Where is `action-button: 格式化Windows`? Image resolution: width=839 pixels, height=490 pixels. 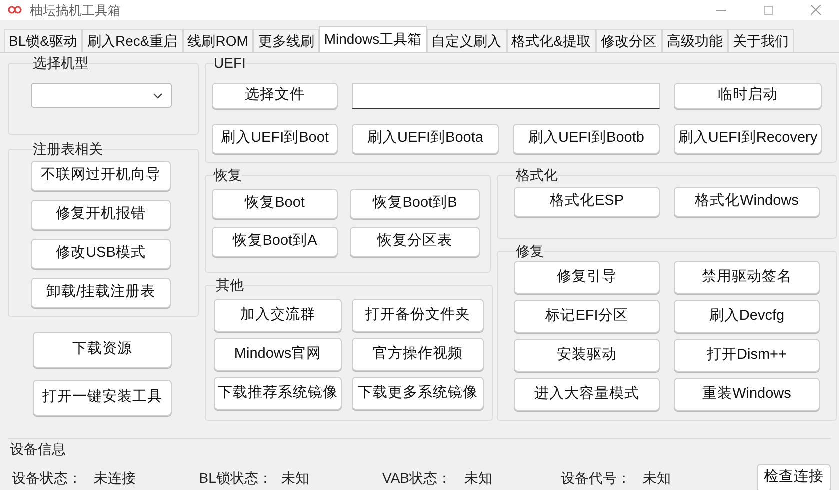
action-button: 格式化Windows is located at coordinates (747, 202).